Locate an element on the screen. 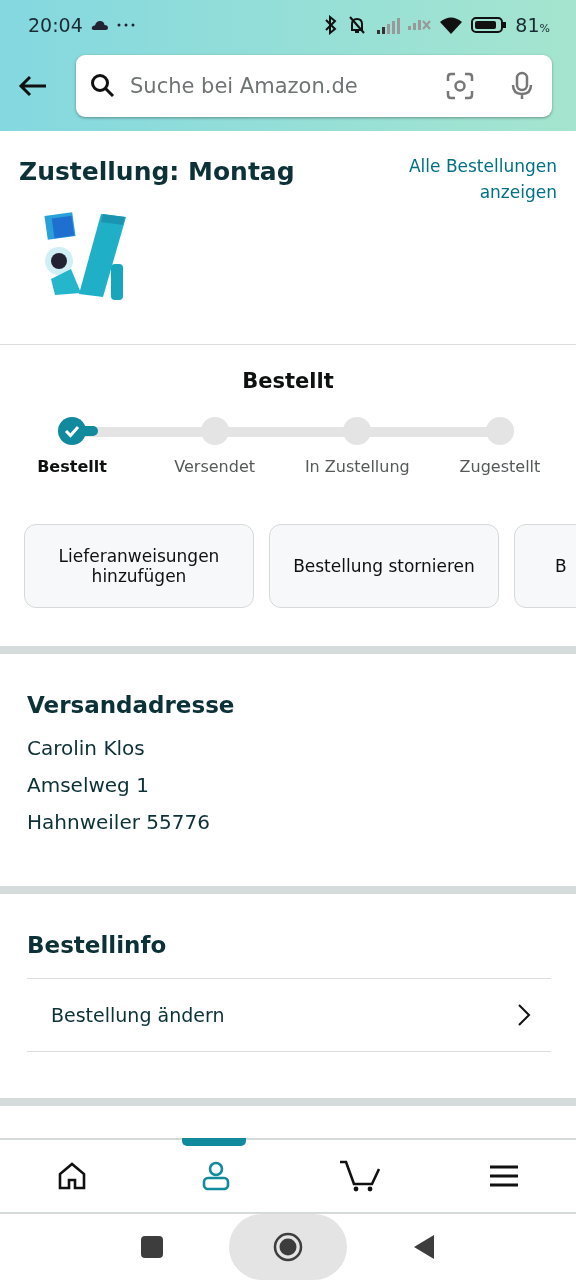  section-title: Versandadresse is located at coordinates (131, 705).